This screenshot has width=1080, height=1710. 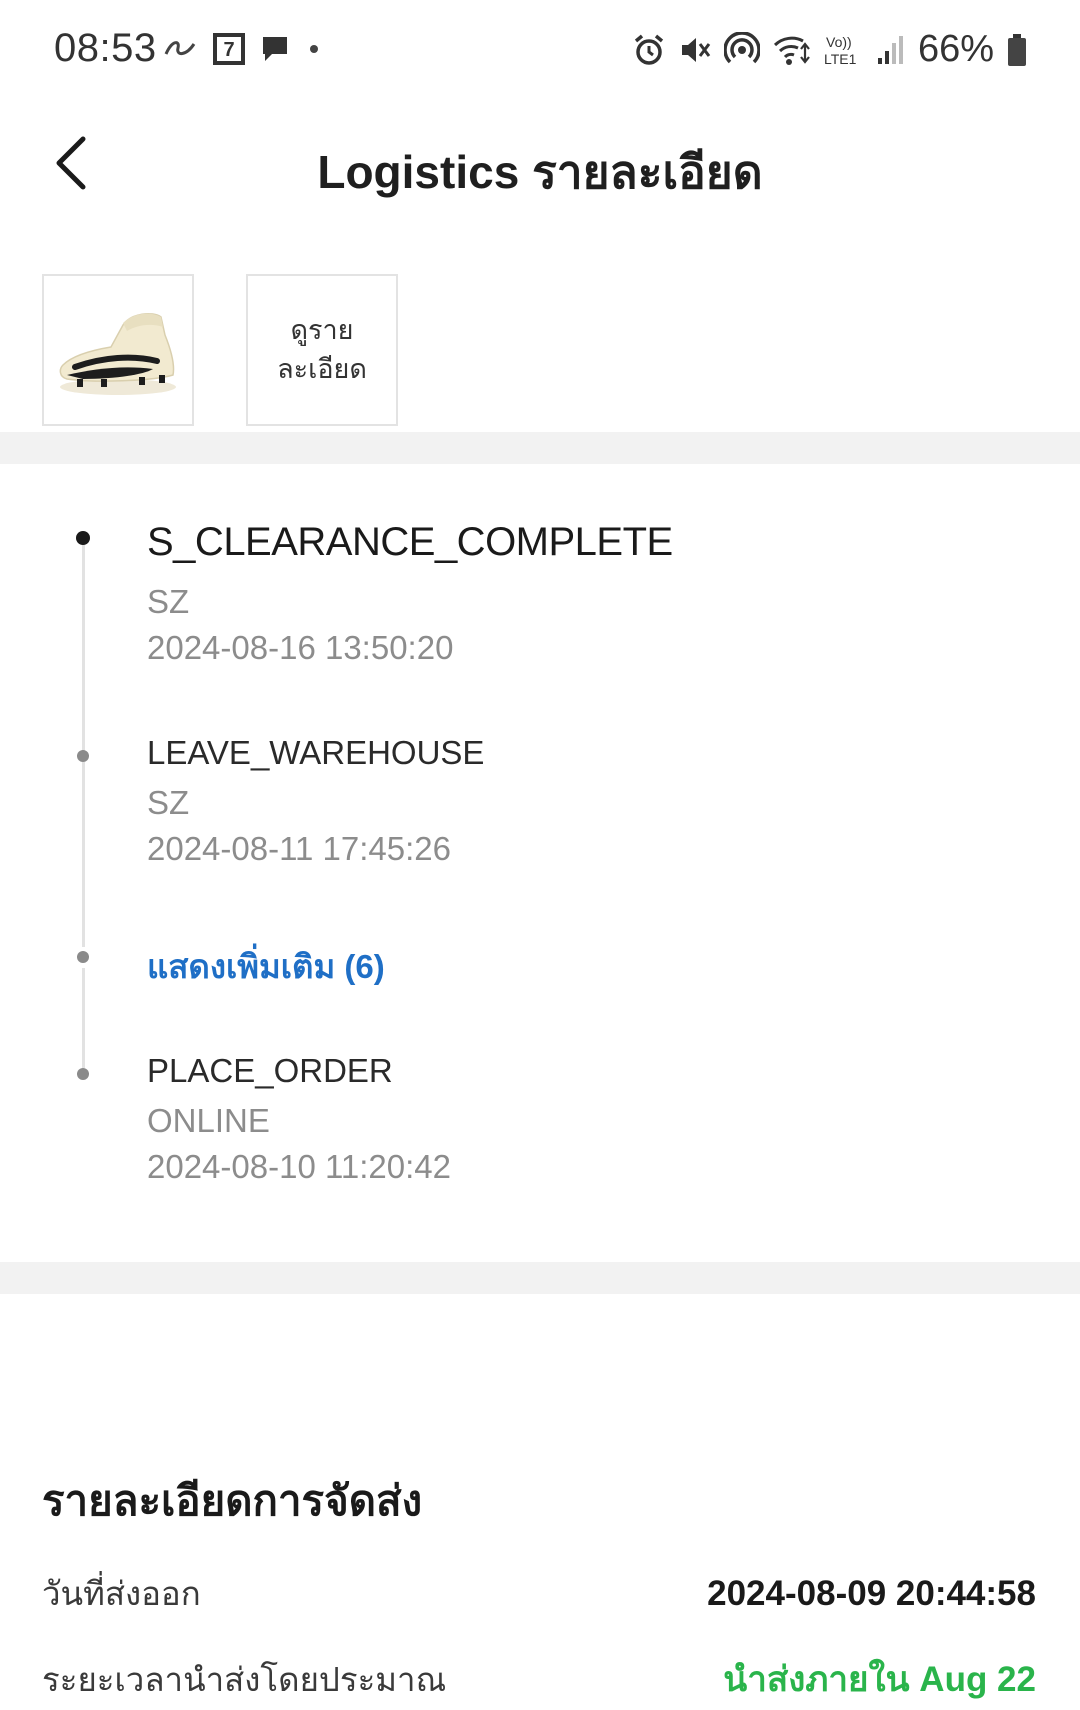 I want to click on chat-bubble-icon, so click(x=275, y=49).